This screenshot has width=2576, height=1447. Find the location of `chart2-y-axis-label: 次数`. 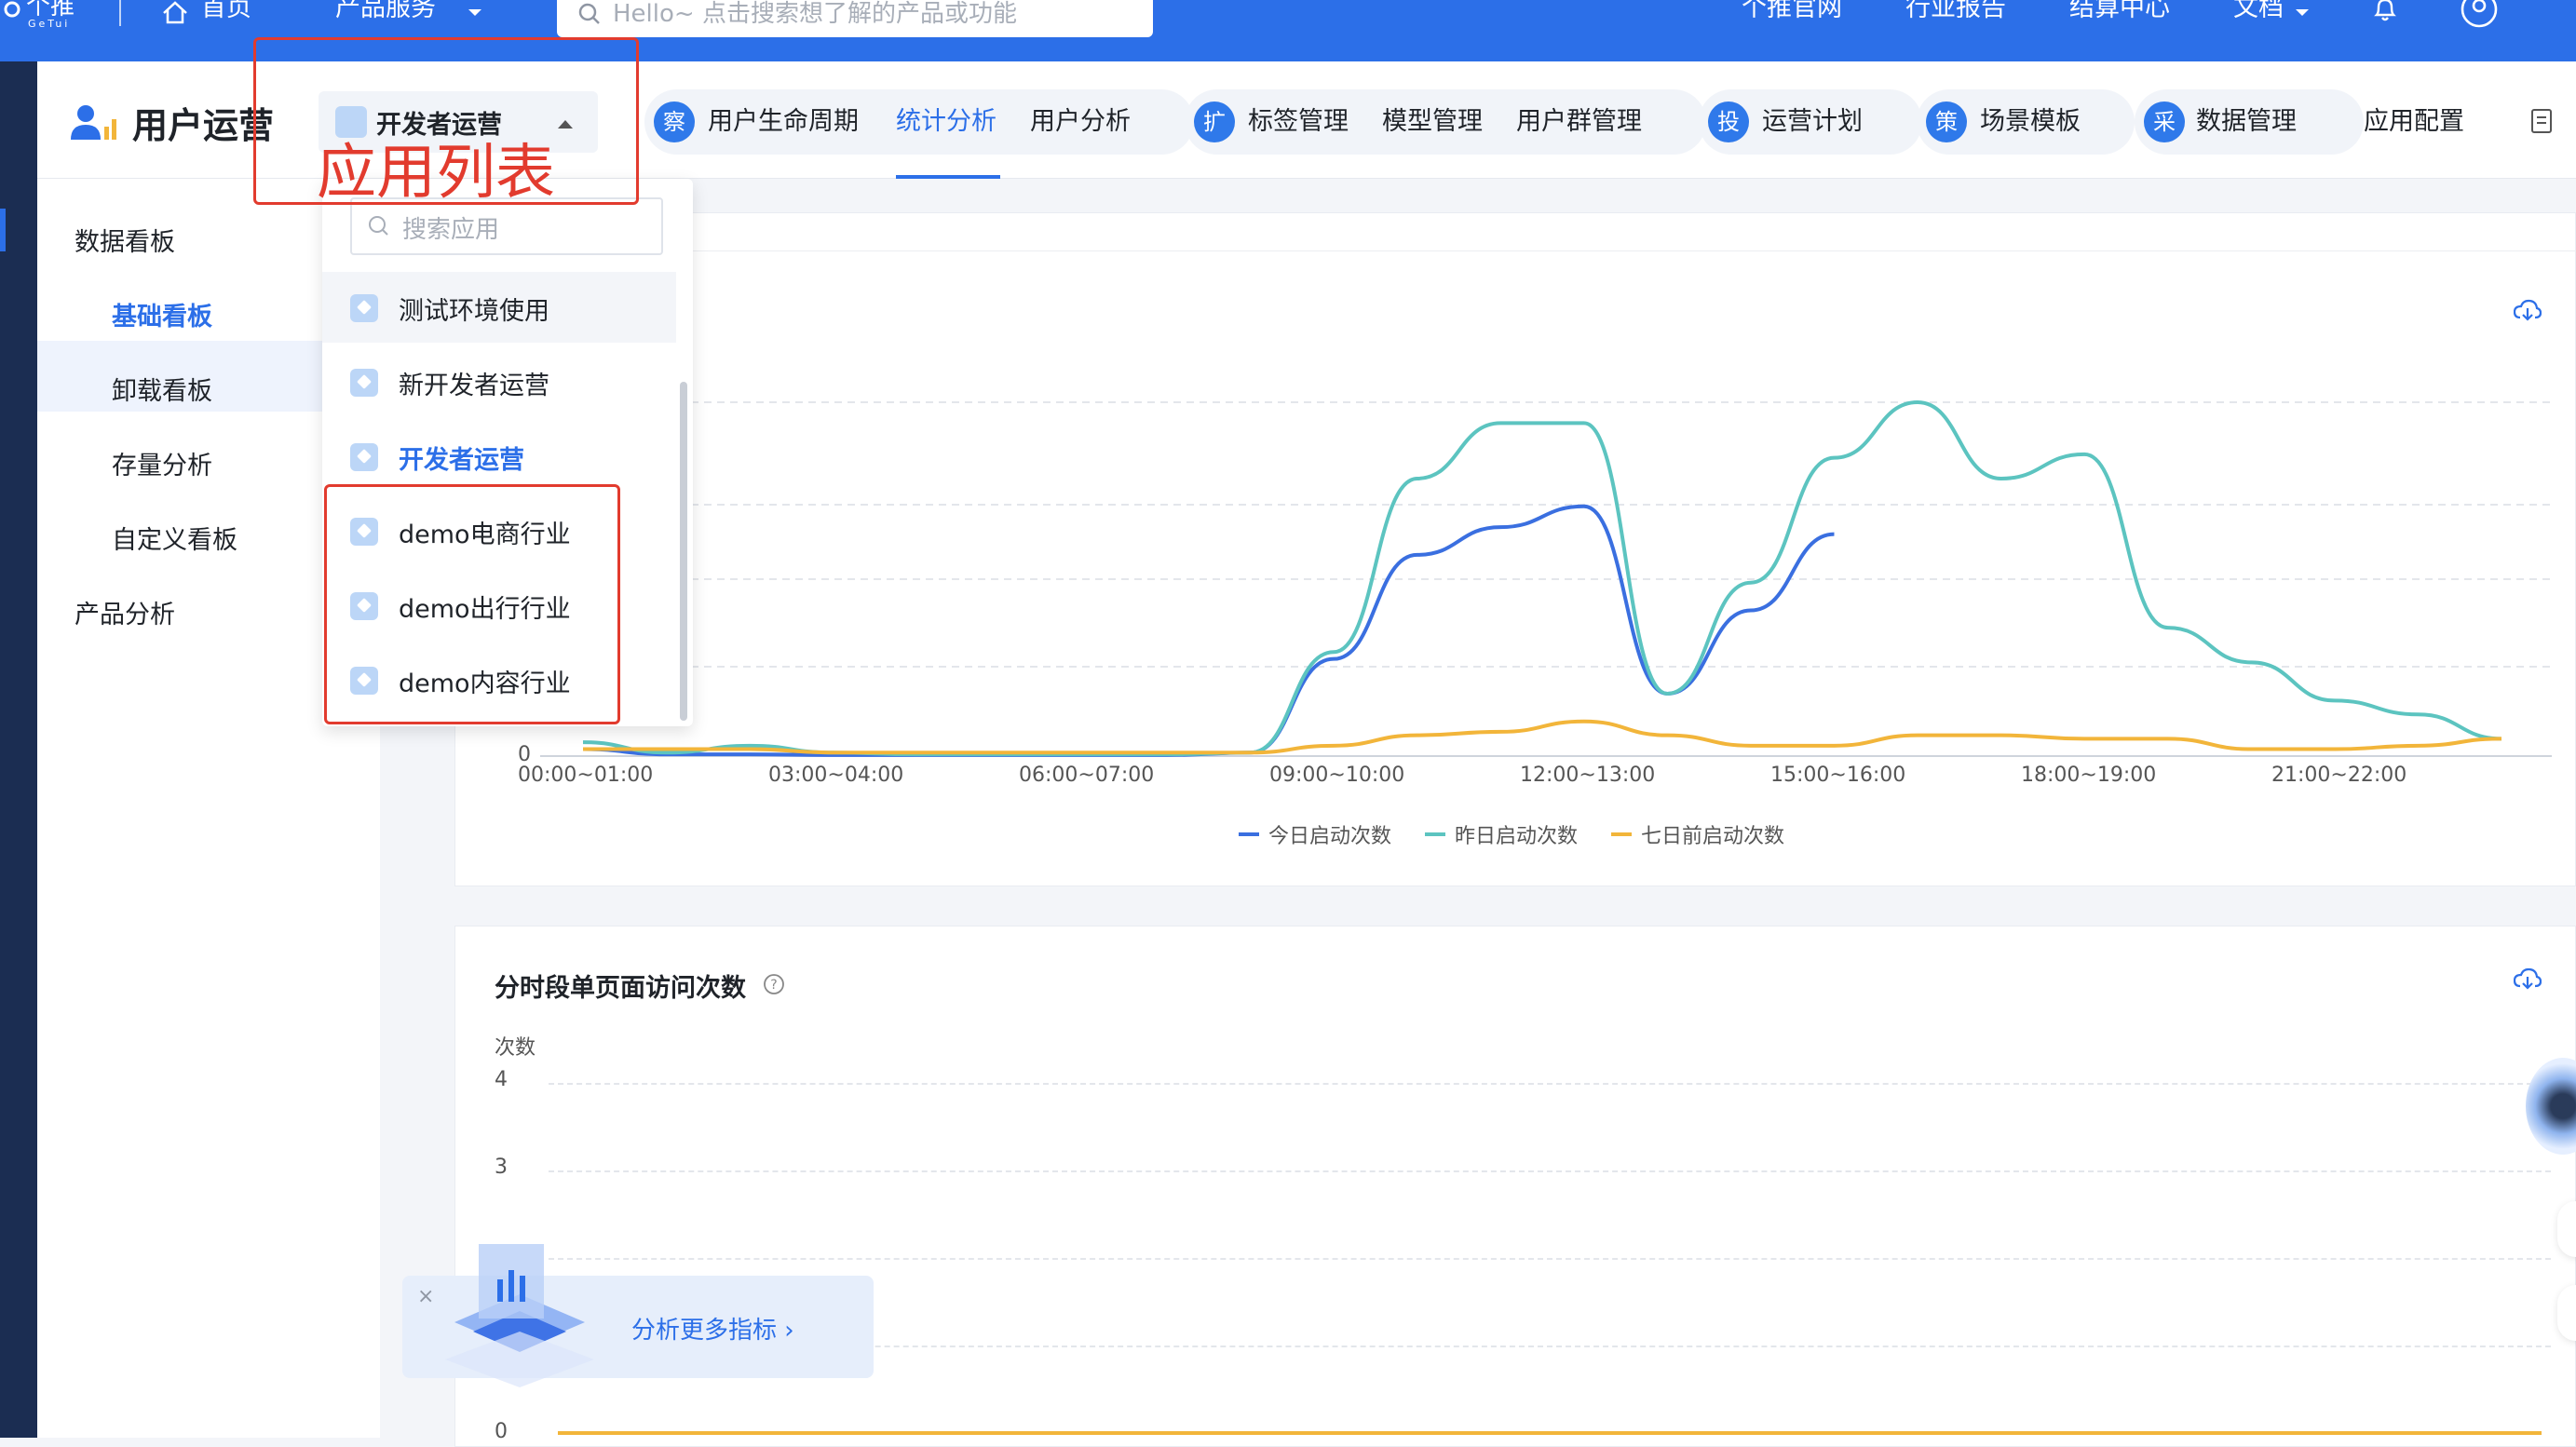

chart2-y-axis-label: 次数 is located at coordinates (515, 1048).